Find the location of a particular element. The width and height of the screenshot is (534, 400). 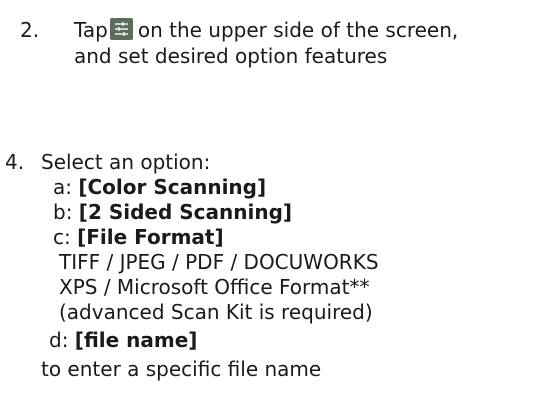

file-format-line-1: TIFF / JPEG / PDF / DOCUWORKS is located at coordinates (219, 262).